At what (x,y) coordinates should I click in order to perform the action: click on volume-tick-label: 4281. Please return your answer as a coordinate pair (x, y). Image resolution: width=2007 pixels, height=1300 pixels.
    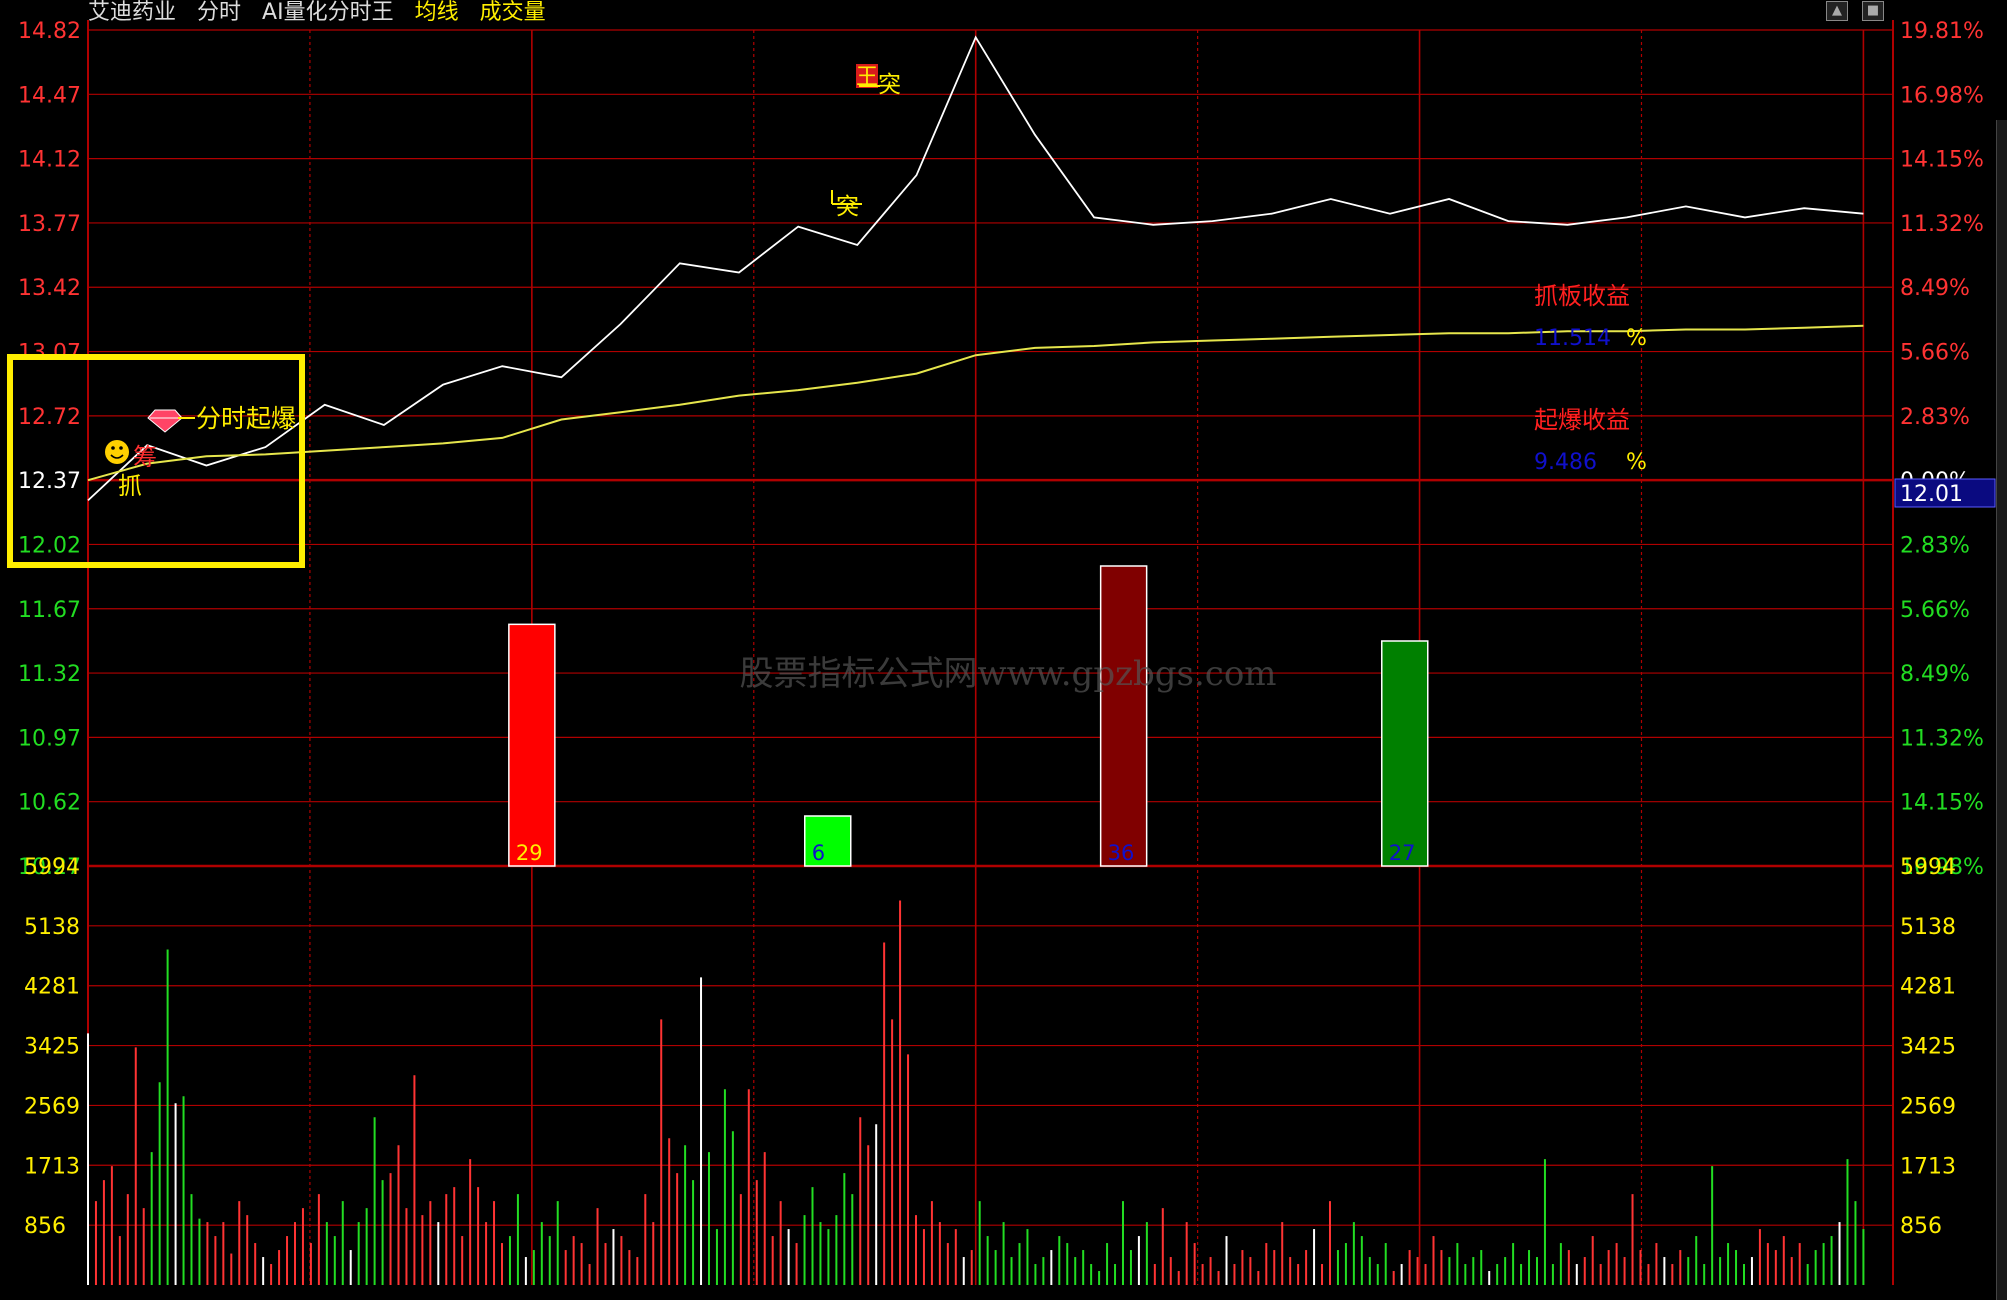
    Looking at the image, I should click on (52, 987).